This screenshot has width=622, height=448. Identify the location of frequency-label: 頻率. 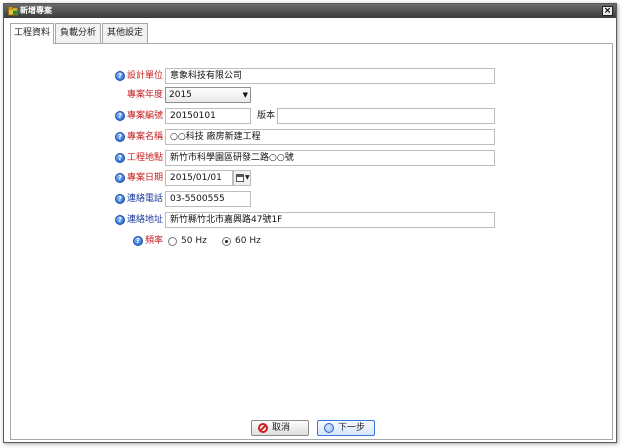
(154, 241).